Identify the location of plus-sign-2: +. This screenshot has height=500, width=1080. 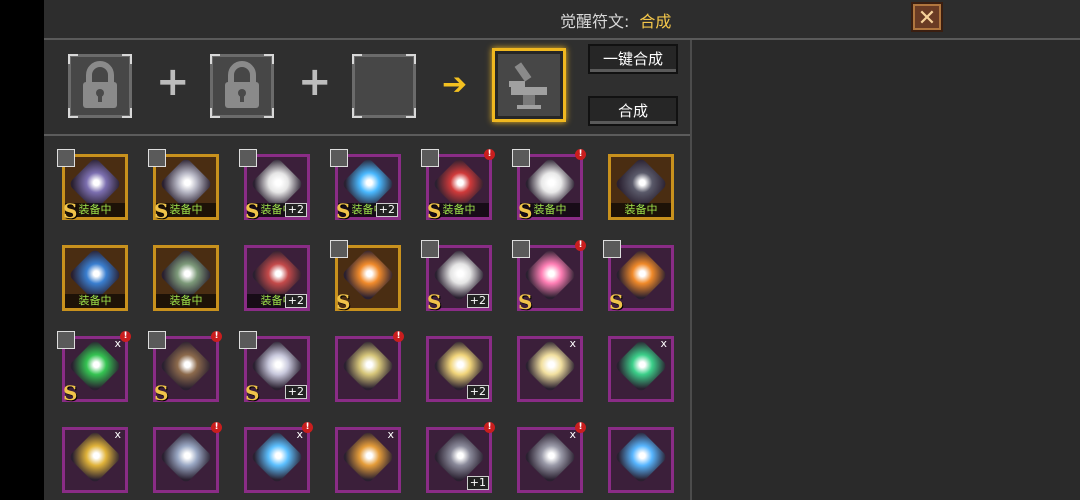
(315, 82).